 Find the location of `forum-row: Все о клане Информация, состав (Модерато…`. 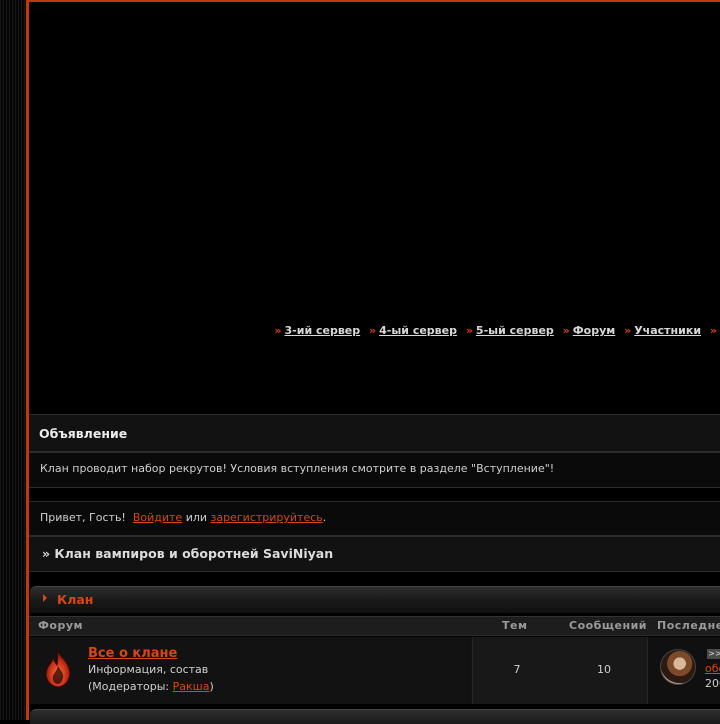

forum-row: Все о клане Информация, состав (Модерато… is located at coordinates (374, 670).